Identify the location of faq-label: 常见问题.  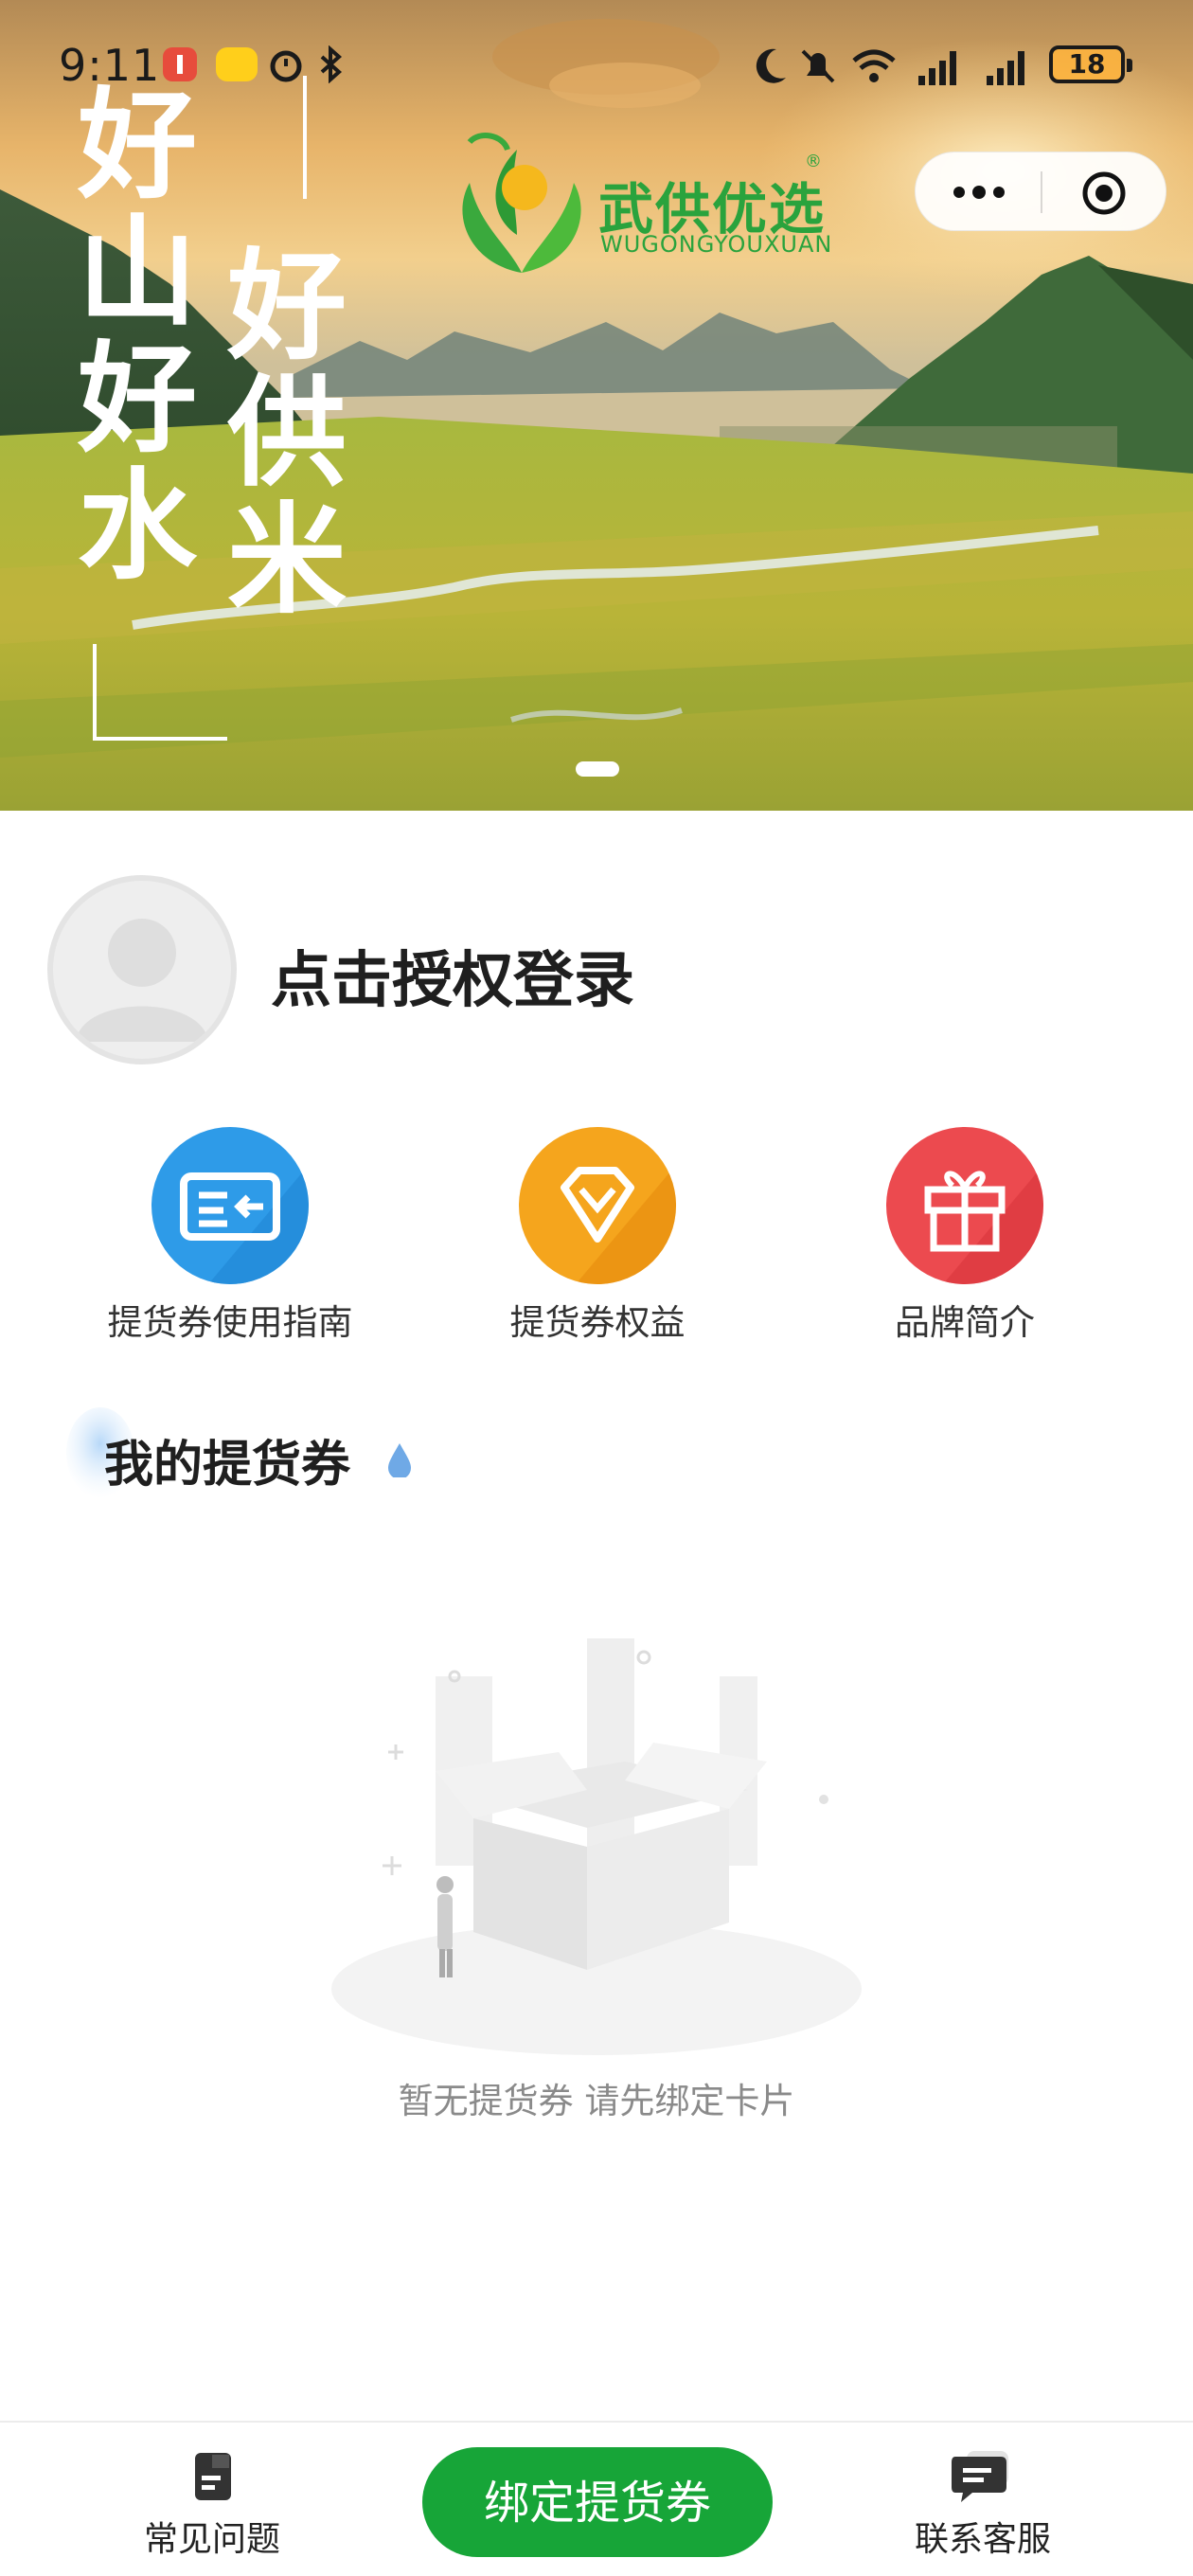
(211, 2539).